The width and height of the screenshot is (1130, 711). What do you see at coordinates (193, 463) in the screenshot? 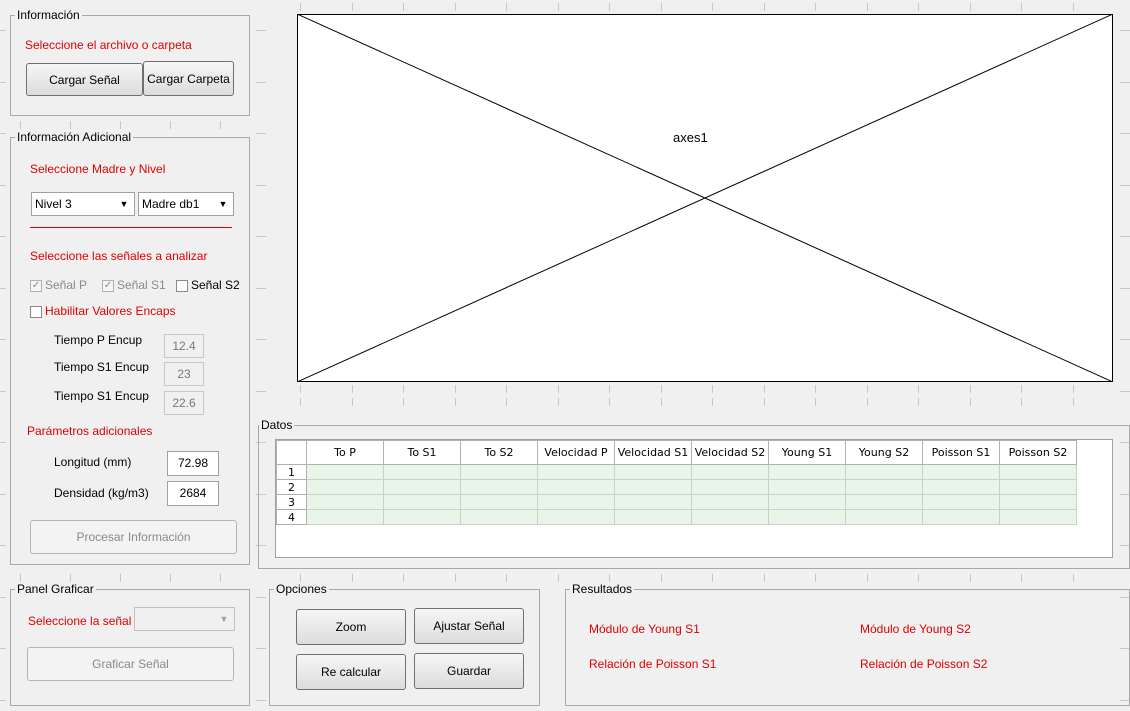
I see `longitud-field: 72.98` at bounding box center [193, 463].